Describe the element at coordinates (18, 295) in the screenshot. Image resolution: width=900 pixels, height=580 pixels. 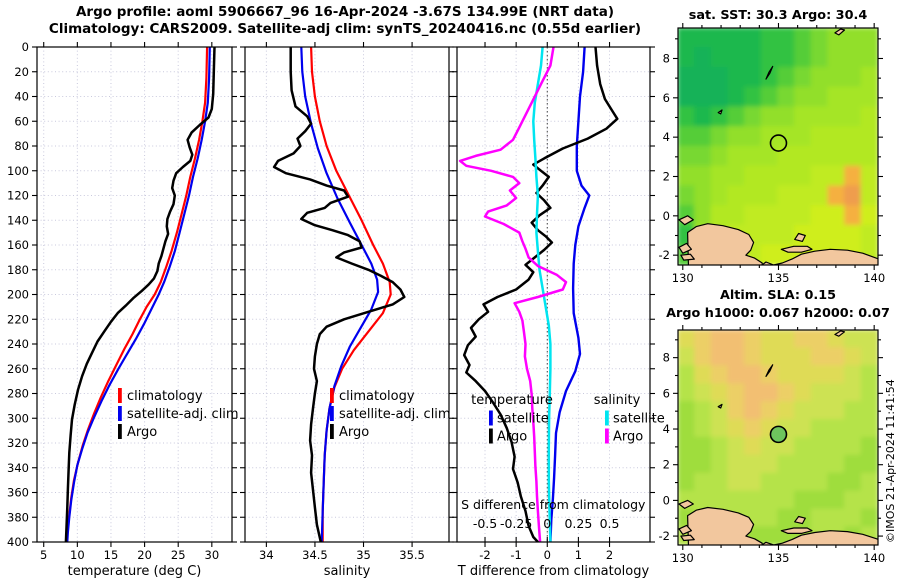
I see `depth-tick-label: 200` at that location.